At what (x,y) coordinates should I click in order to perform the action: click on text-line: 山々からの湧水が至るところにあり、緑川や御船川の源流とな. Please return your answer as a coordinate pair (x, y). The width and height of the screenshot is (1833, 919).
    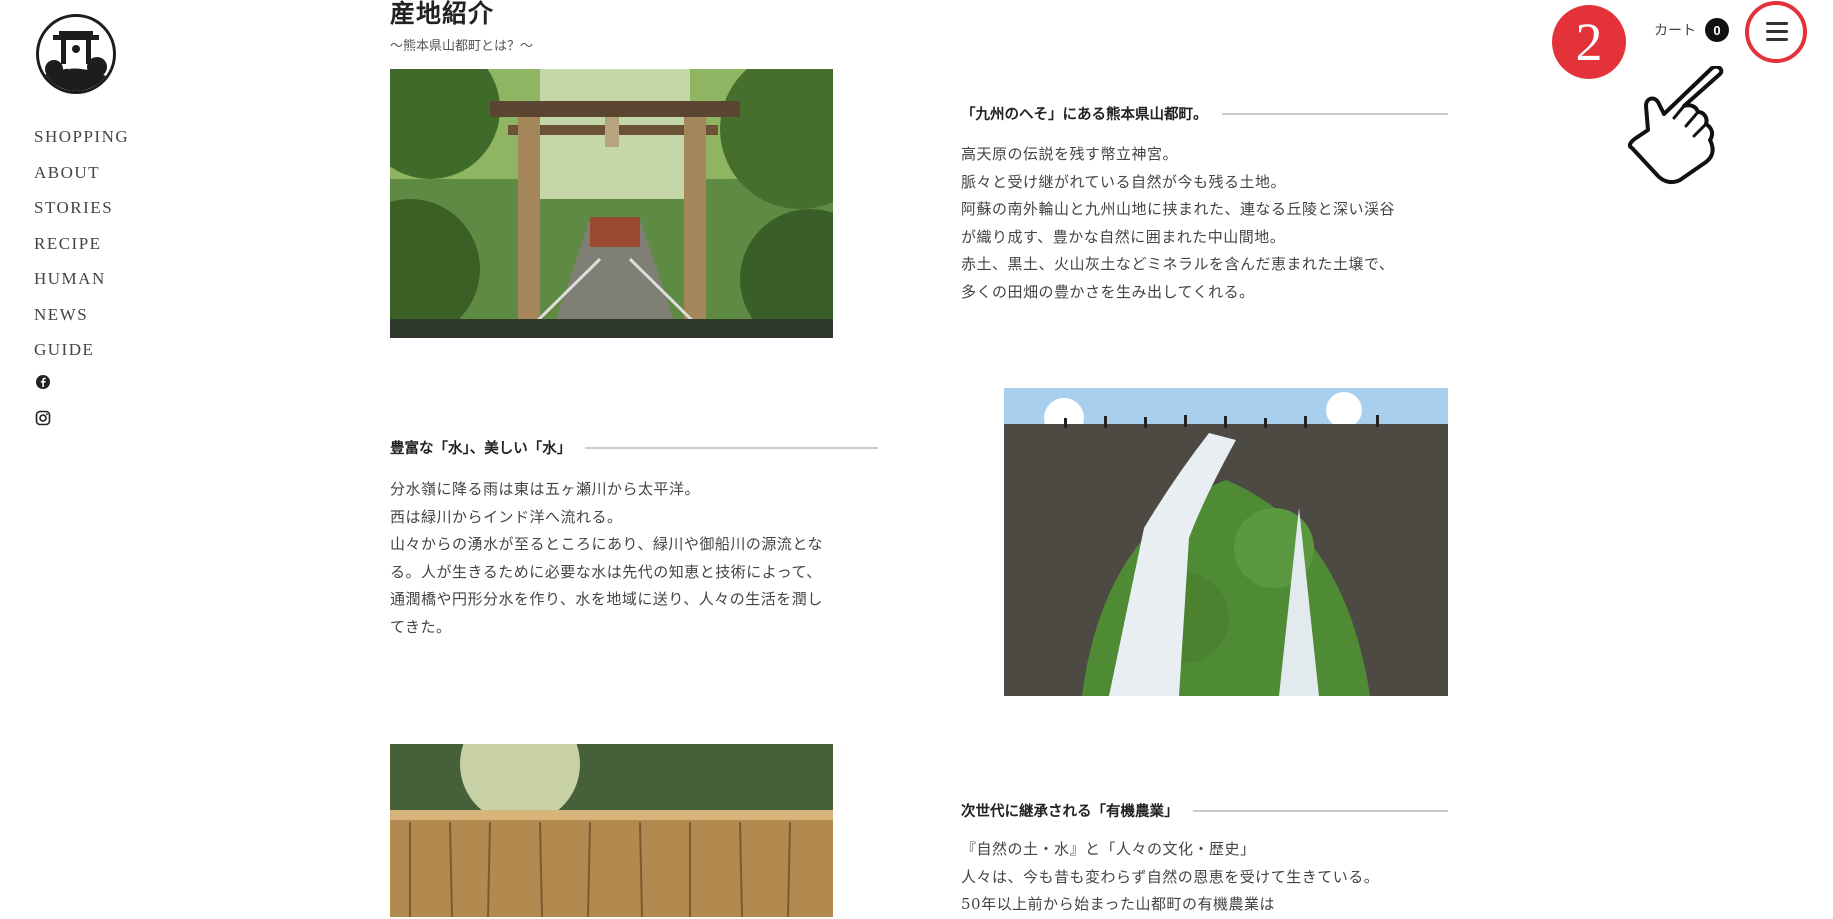
    Looking at the image, I should click on (606, 544).